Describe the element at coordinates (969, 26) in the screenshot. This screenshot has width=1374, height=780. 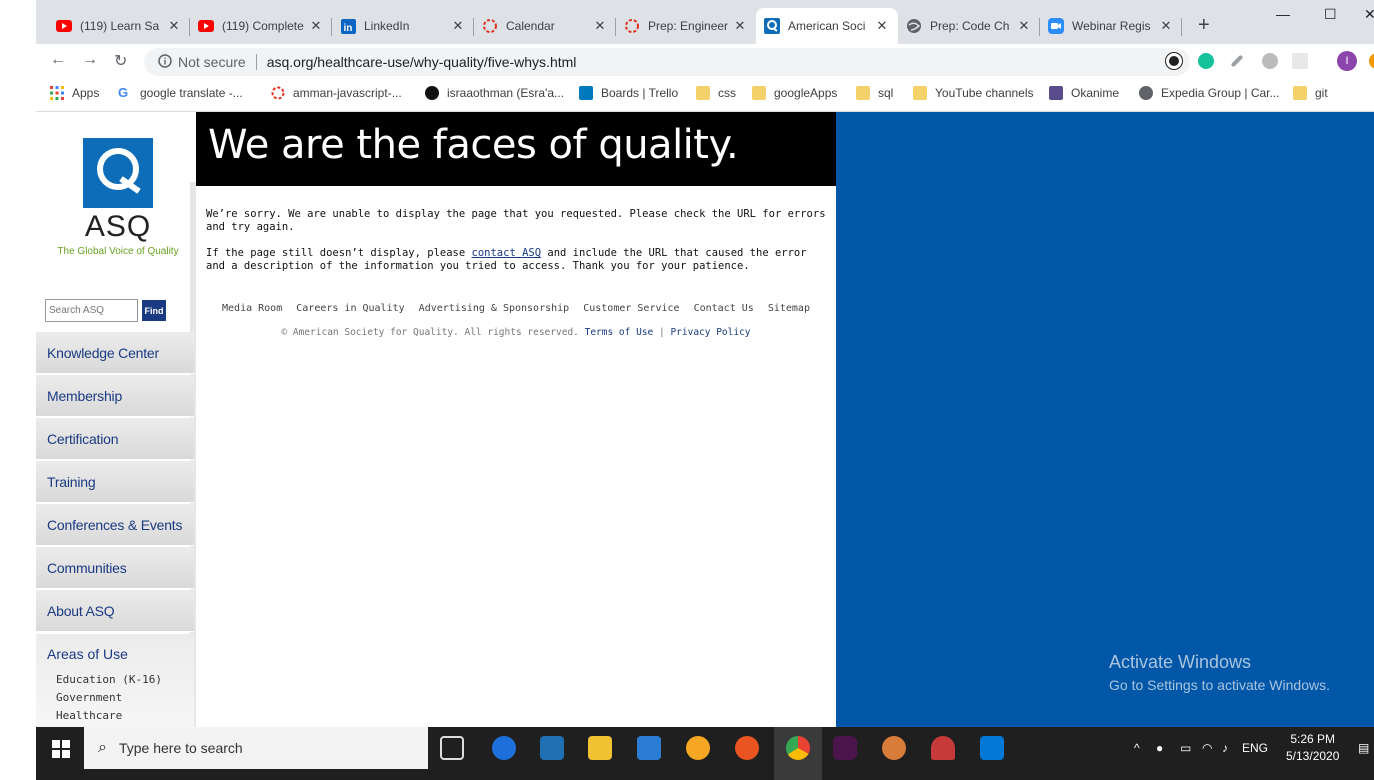
I see `tab-prep-code: Prep: Code Ch ✕` at that location.